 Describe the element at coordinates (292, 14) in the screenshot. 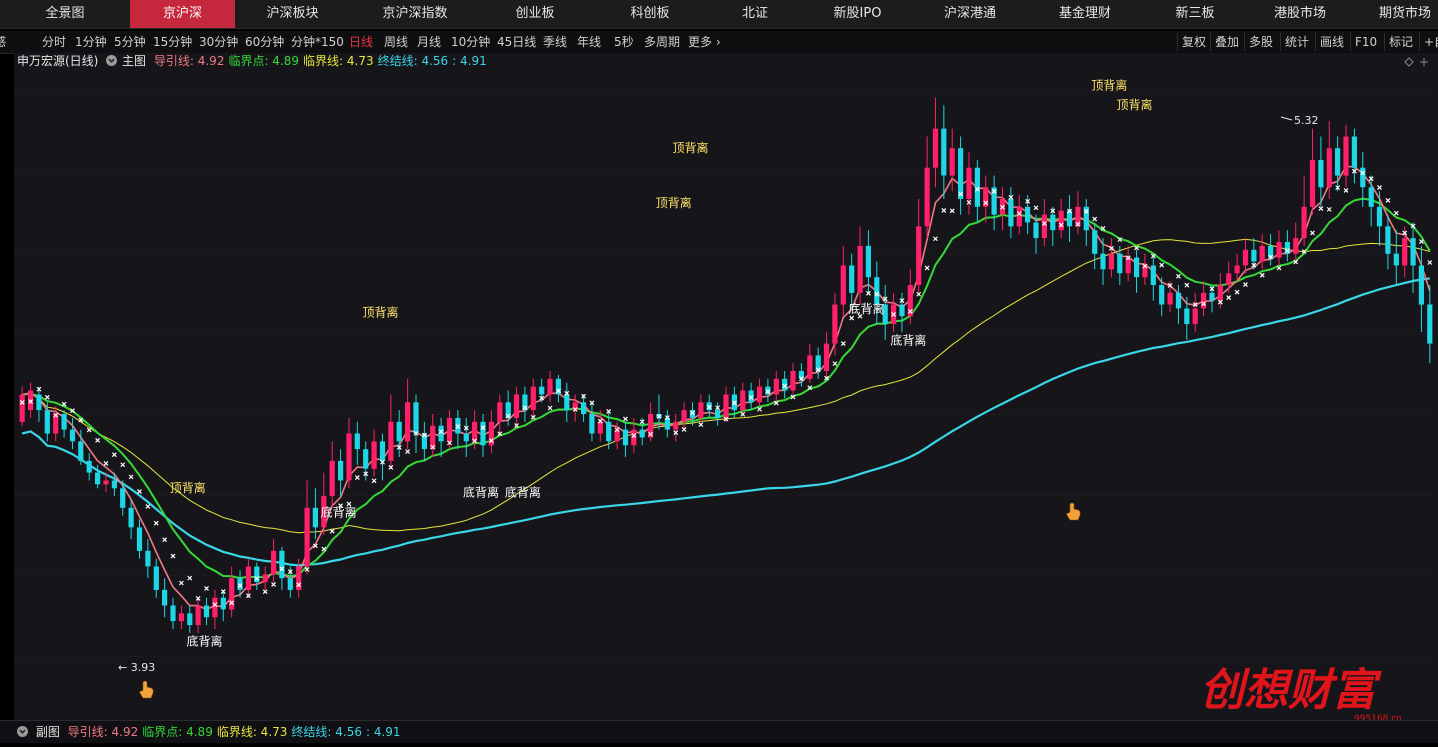

I see `nav-tab-2: 沪深板块` at that location.